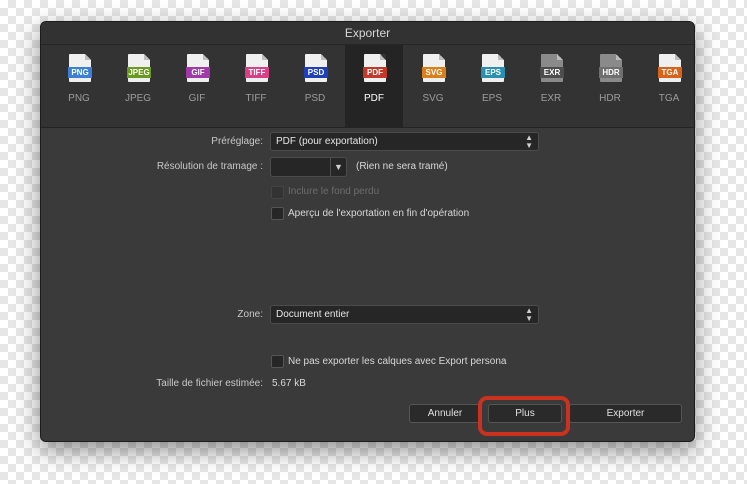 The image size is (747, 484). What do you see at coordinates (493, 72) in the screenshot?
I see `format-badge: EPS` at bounding box center [493, 72].